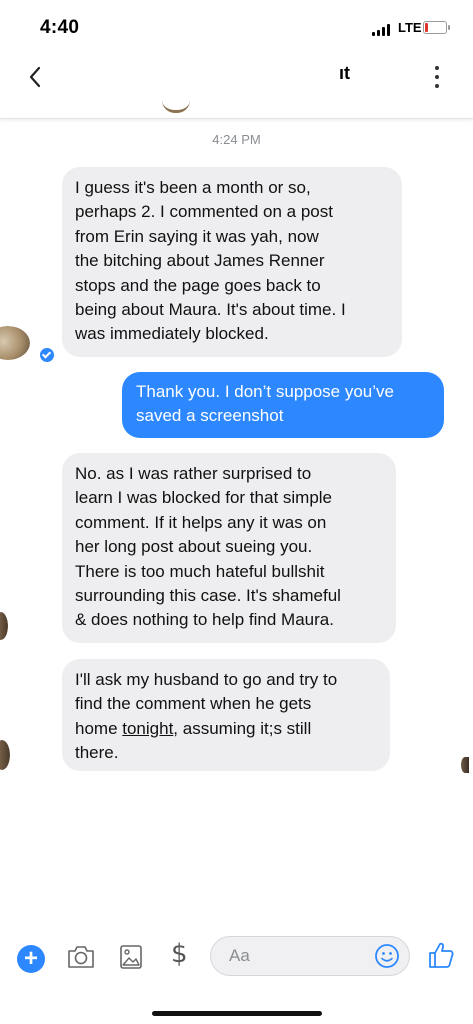 The image size is (473, 1024). What do you see at coordinates (236, 25) in the screenshot?
I see `status-bar: 4:40 LTE` at bounding box center [236, 25].